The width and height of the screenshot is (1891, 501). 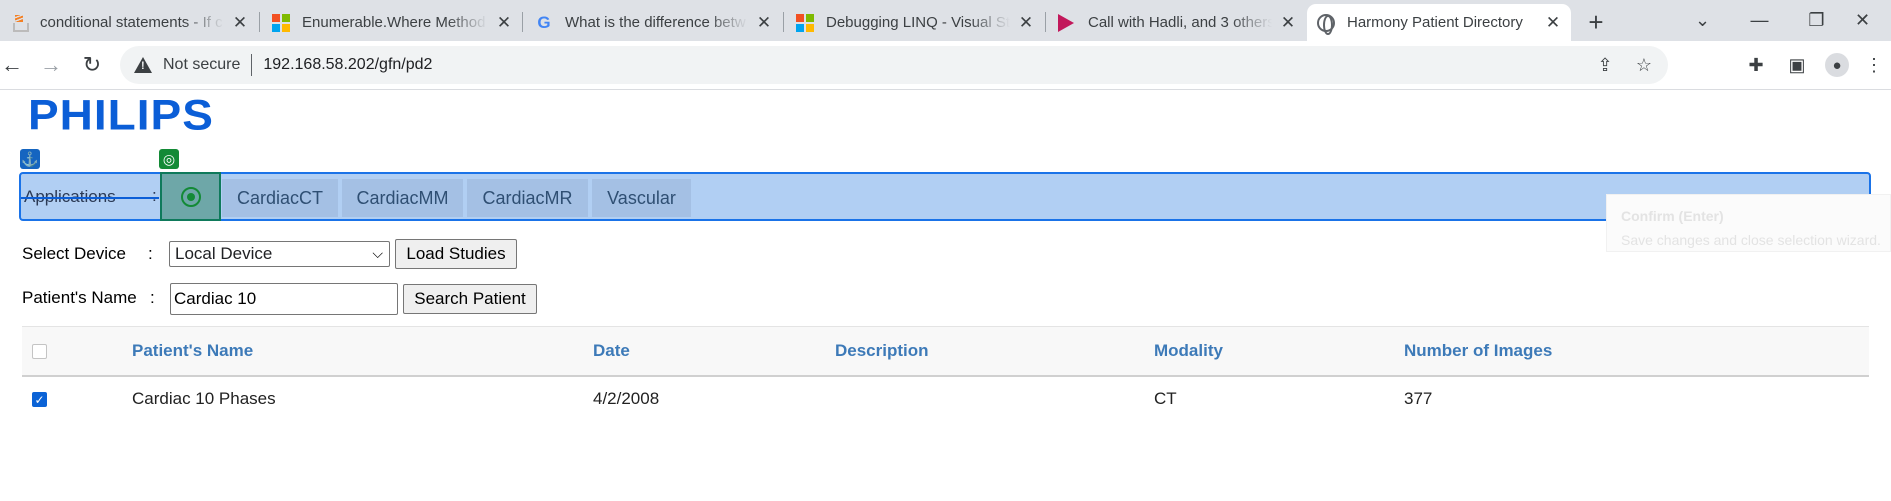 I want to click on minimize-button: —, so click(x=1759, y=20).